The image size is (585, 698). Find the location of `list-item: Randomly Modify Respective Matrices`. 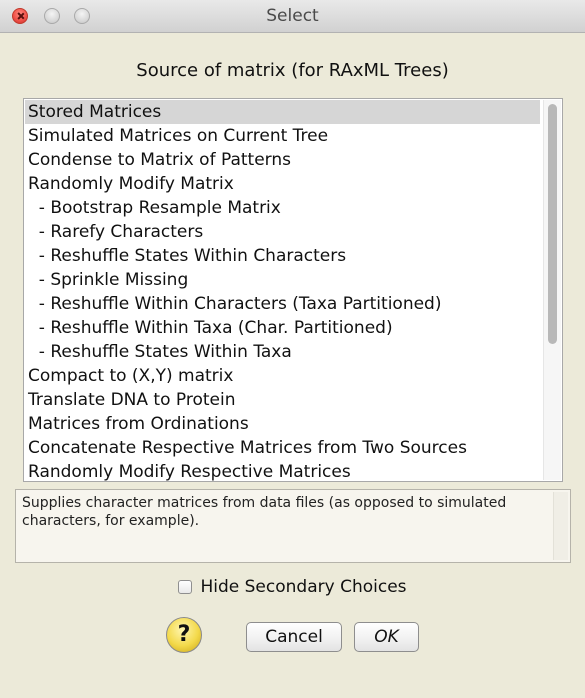

list-item: Randomly Modify Respective Matrices is located at coordinates (282, 470).